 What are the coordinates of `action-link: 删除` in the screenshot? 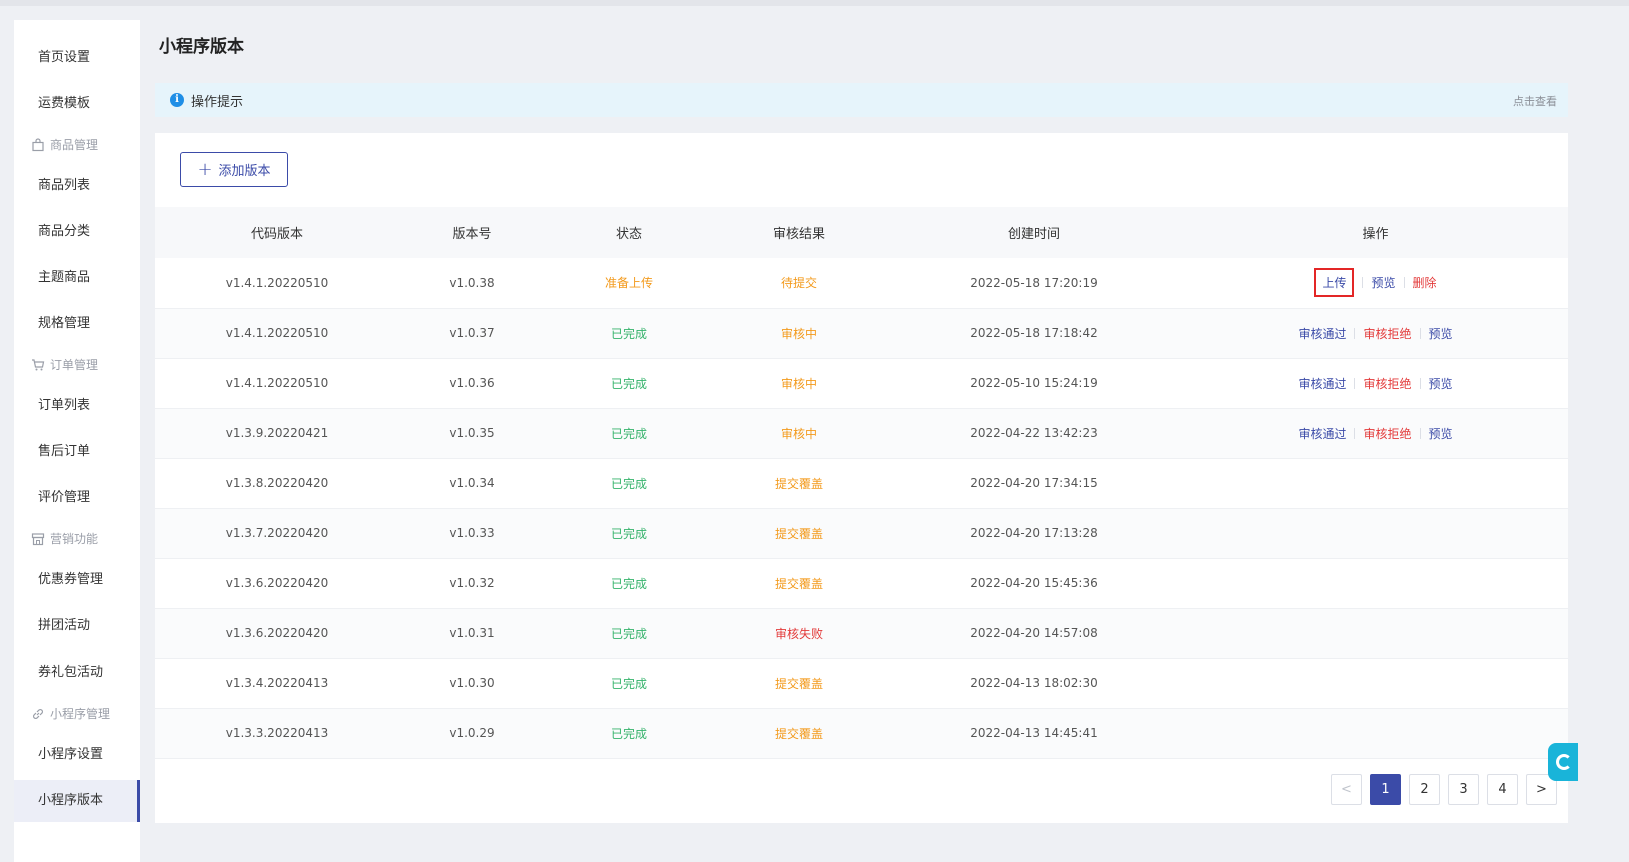 It's located at (1425, 282).